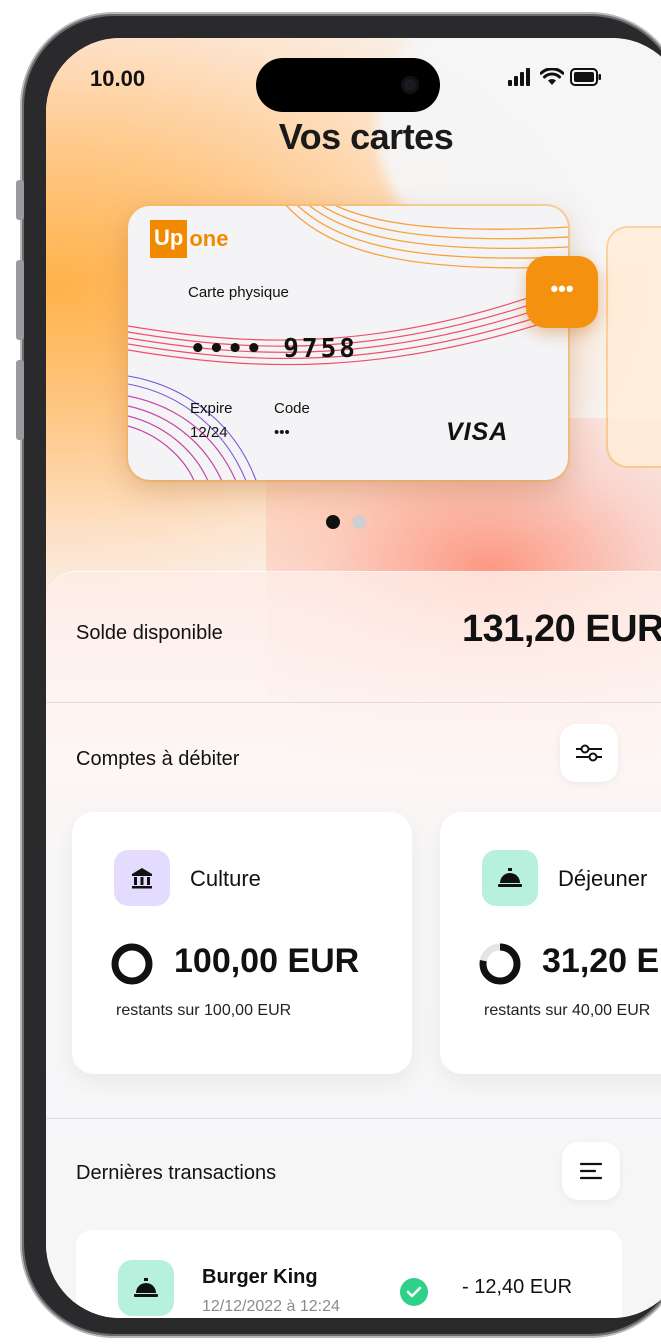 The image size is (661, 1344). I want to click on status-time: 10.00, so click(118, 78).